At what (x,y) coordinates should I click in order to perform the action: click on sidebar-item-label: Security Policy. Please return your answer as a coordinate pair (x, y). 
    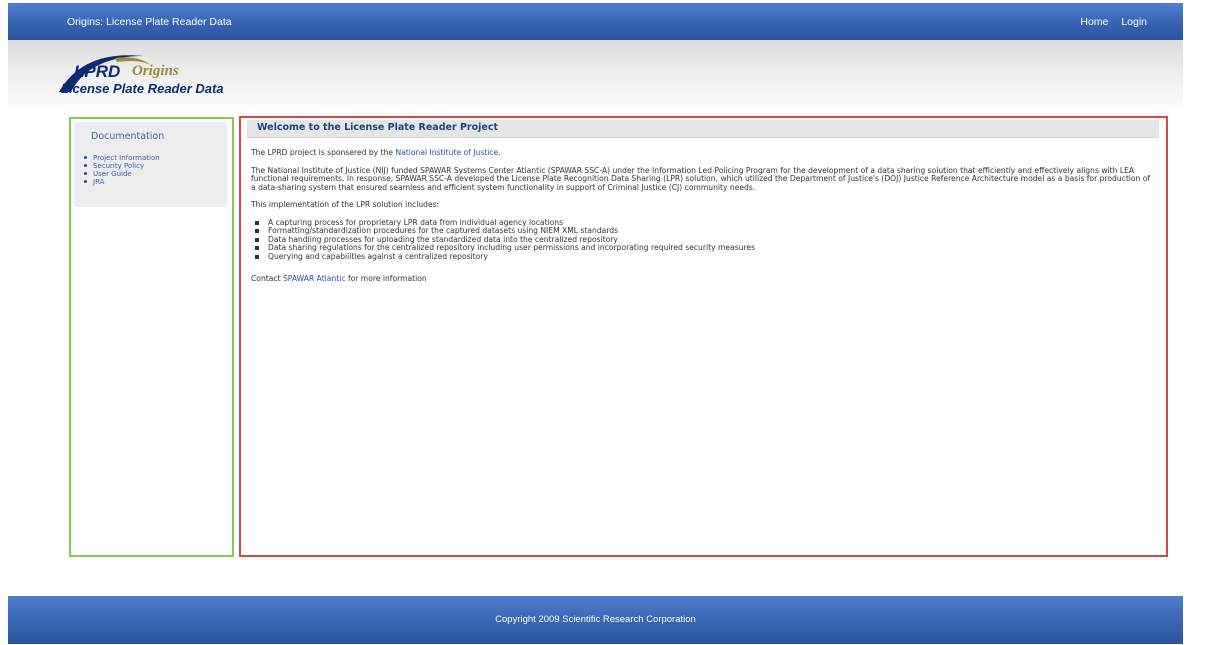
    Looking at the image, I should click on (119, 166).